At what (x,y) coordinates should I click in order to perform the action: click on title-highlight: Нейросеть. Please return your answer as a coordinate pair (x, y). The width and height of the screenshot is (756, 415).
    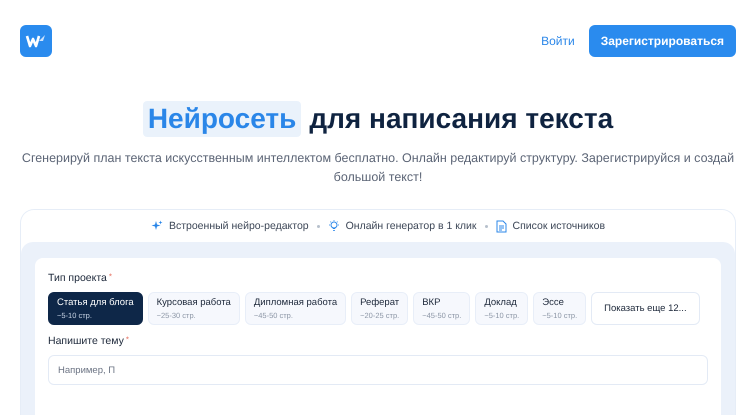
    Looking at the image, I should click on (222, 119).